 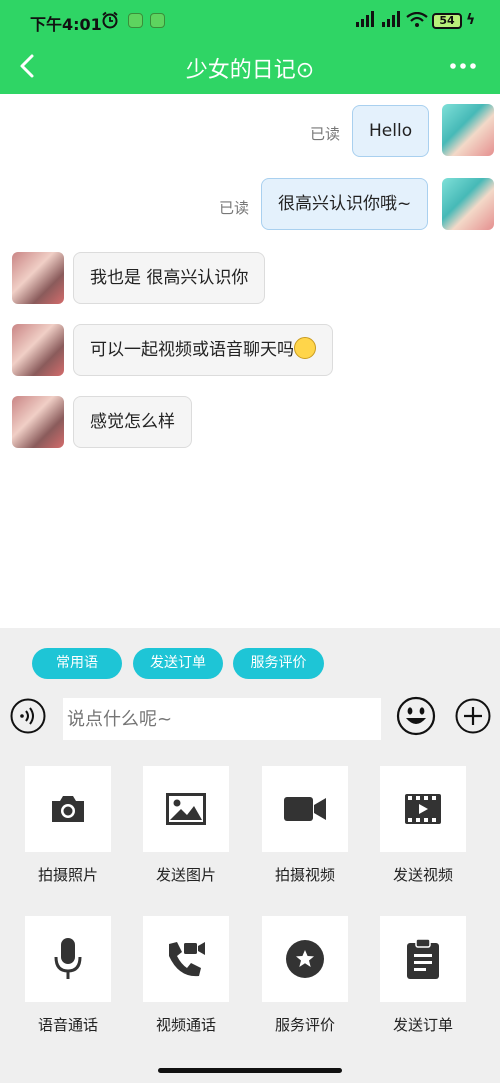 I want to click on more-options-icon, so click(x=463, y=66).